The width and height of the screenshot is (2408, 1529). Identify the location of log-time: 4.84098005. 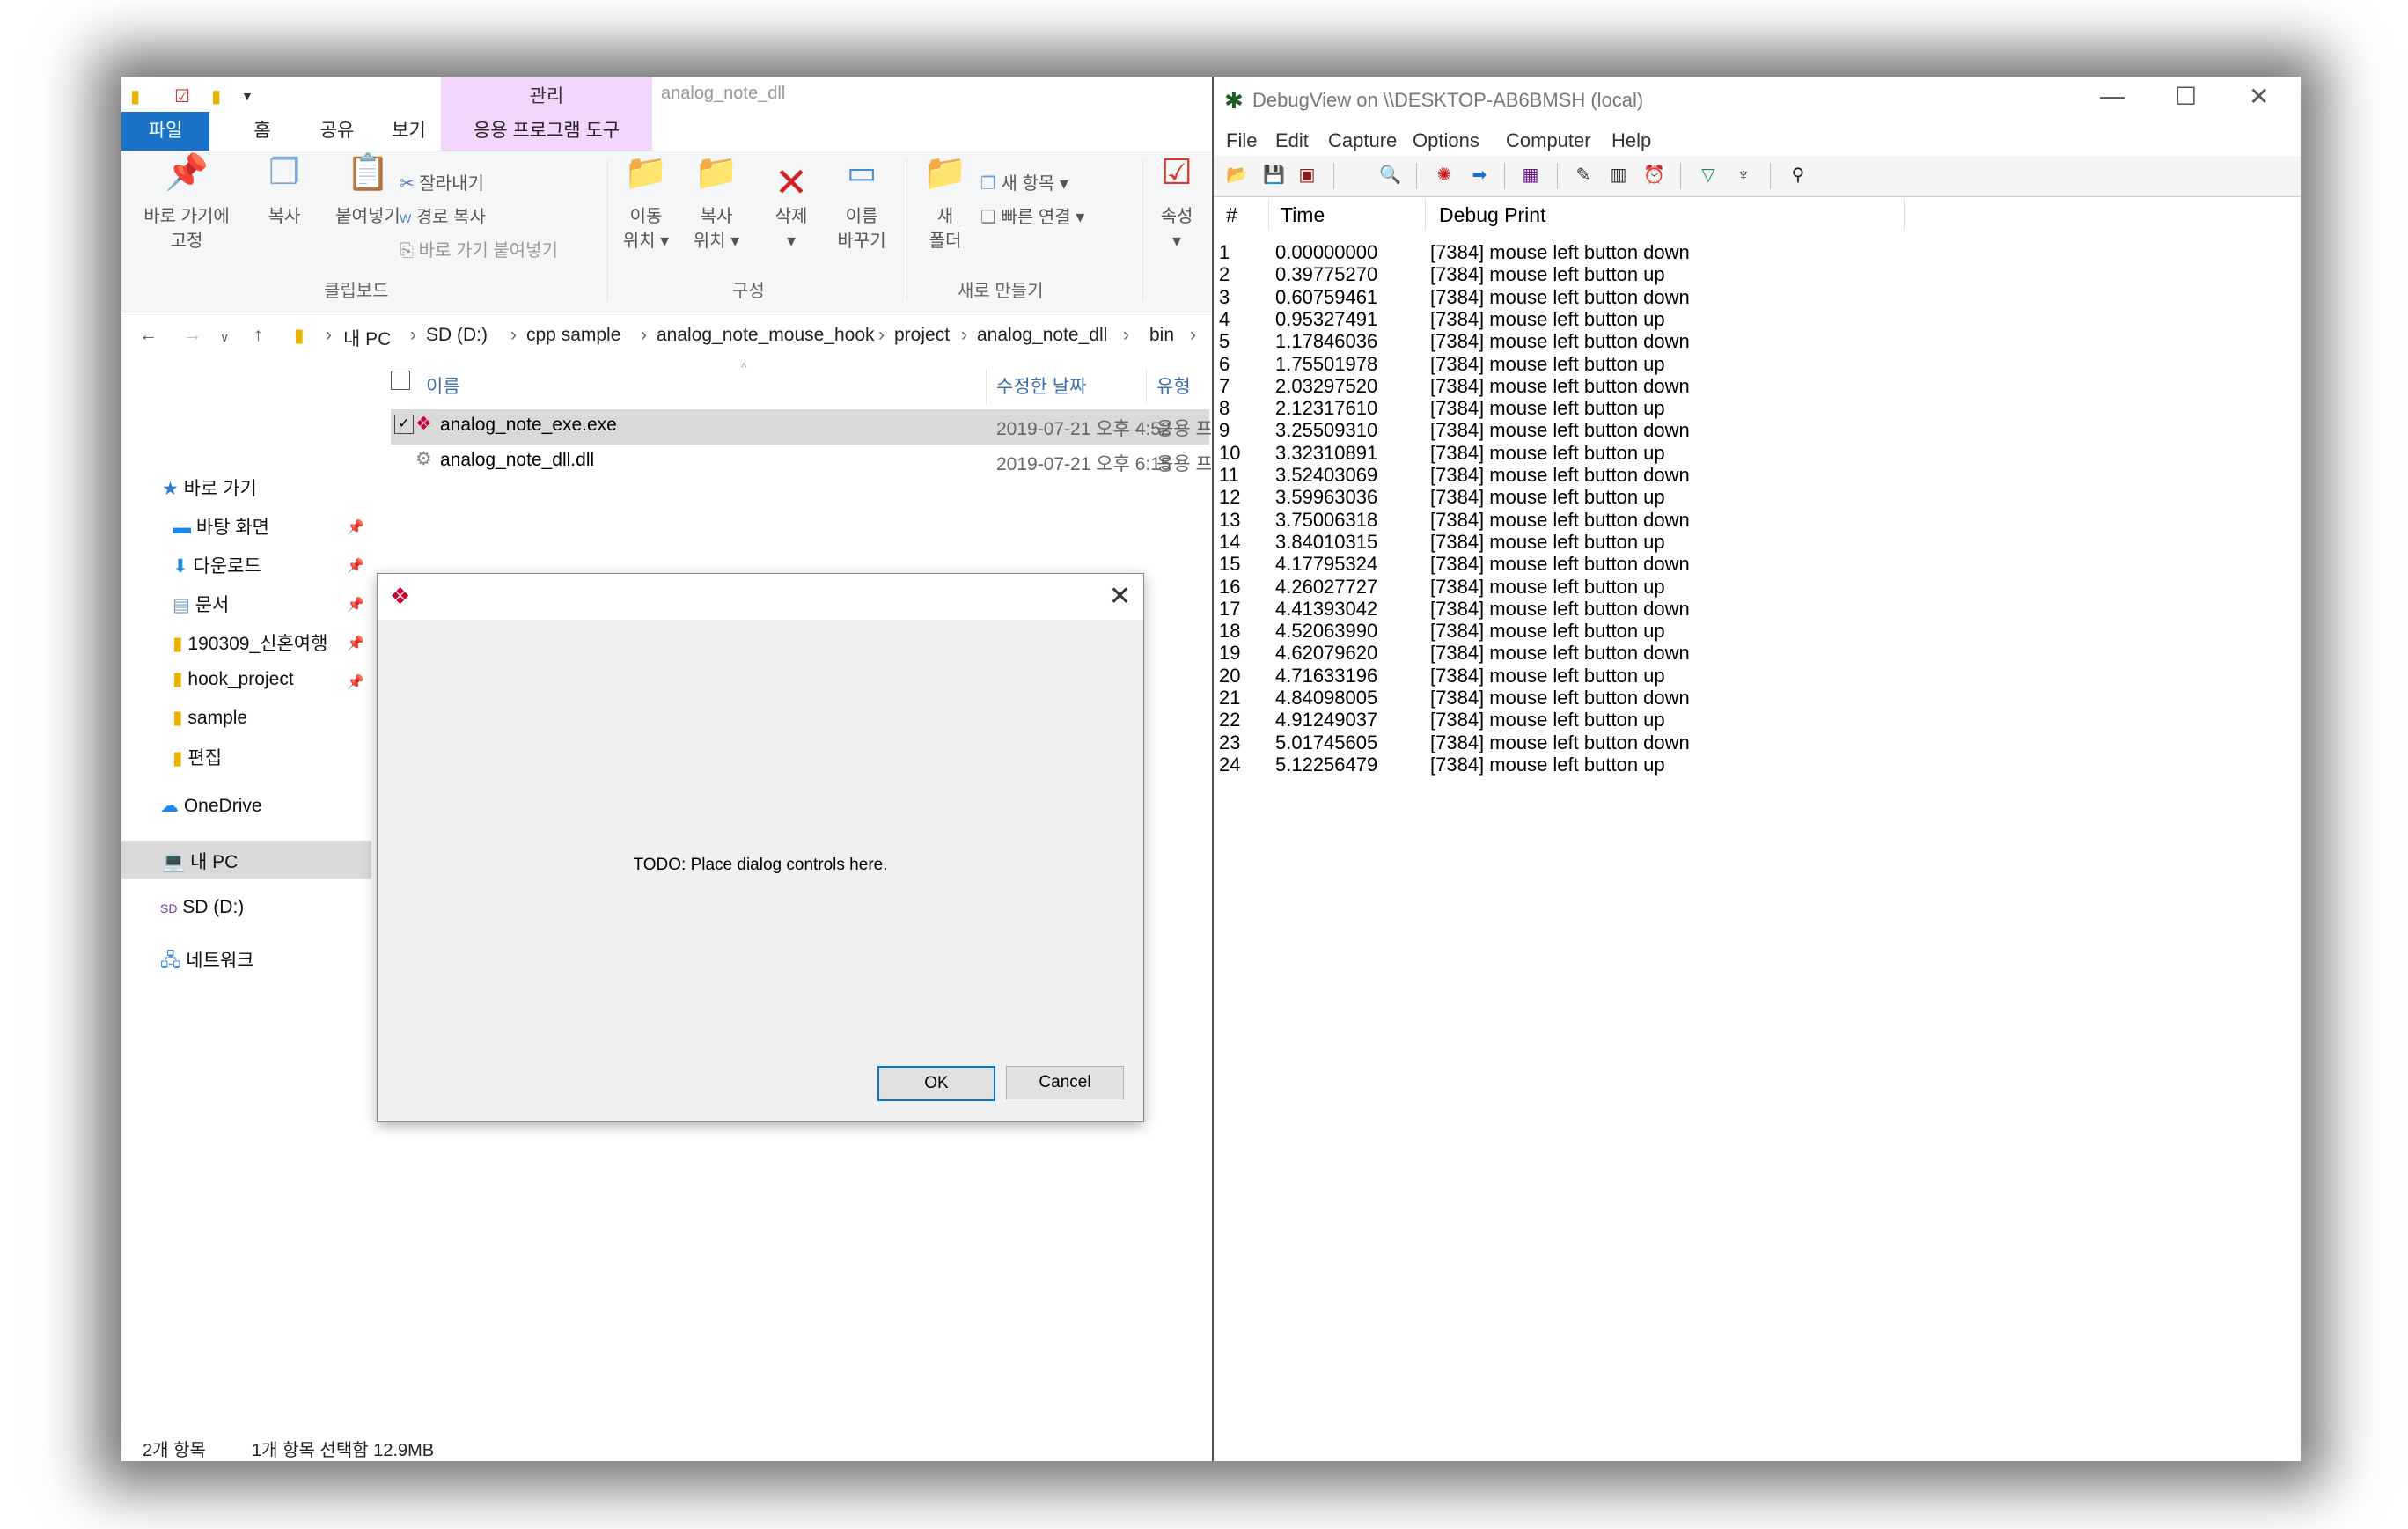
(1326, 698).